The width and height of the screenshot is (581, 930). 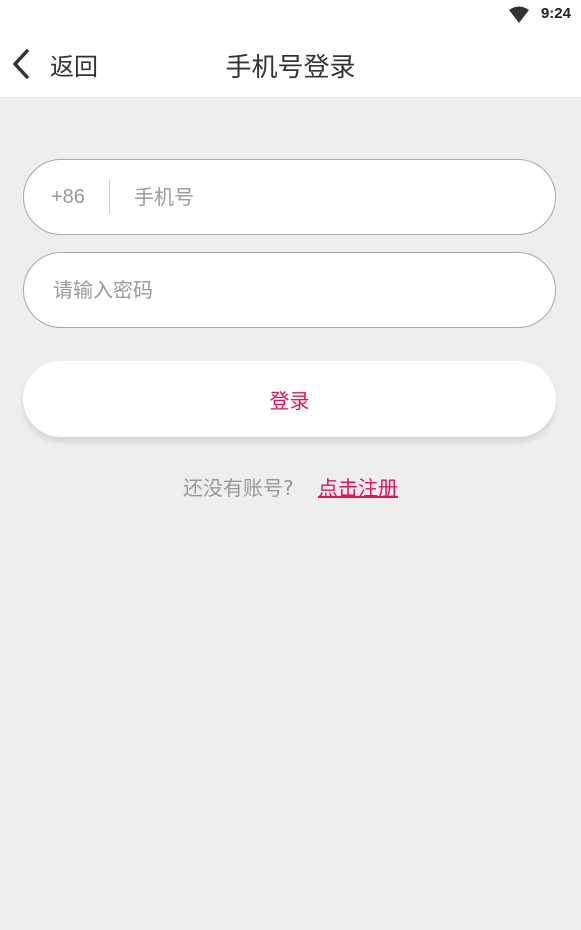 I want to click on page-title: 手机号登录, so click(x=290, y=68).